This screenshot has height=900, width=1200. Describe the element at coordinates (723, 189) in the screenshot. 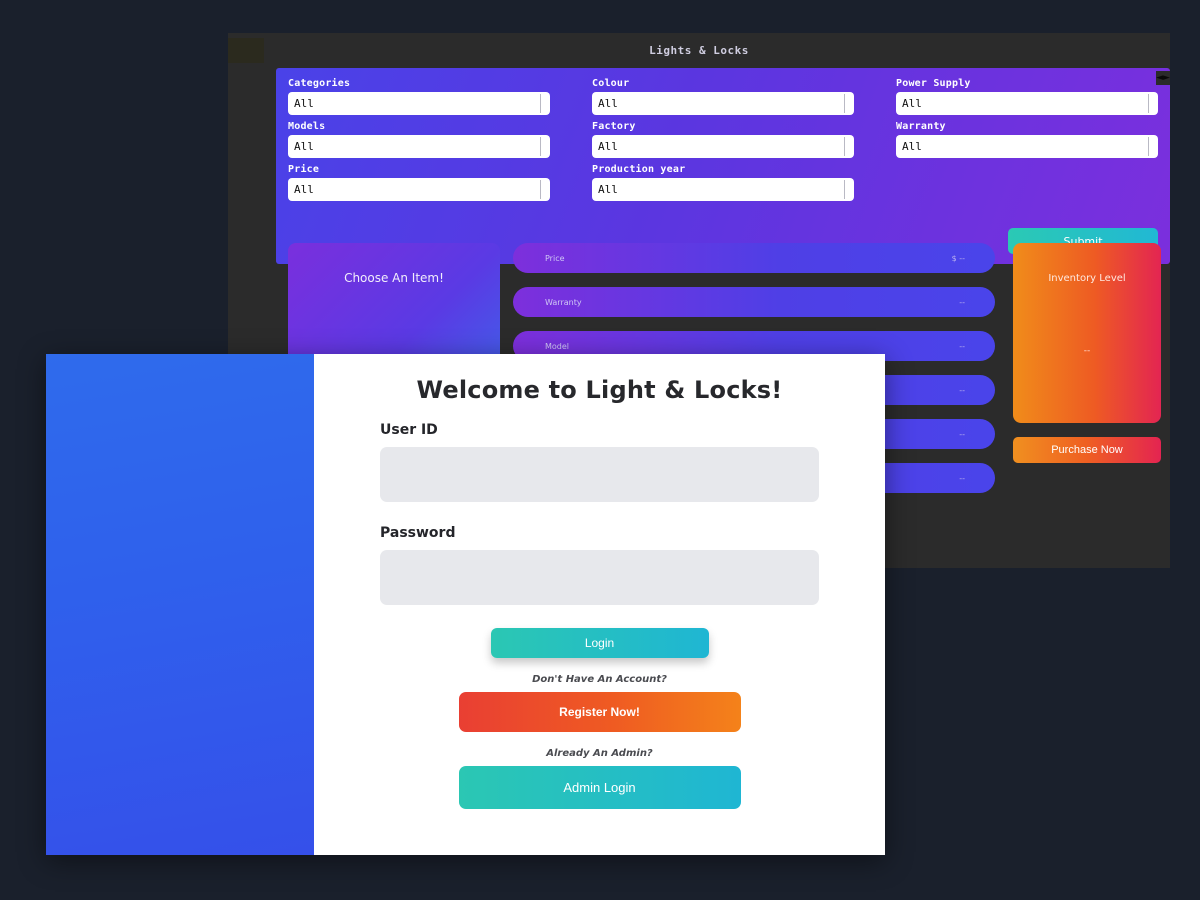

I see `filter-select-production-year: All` at that location.